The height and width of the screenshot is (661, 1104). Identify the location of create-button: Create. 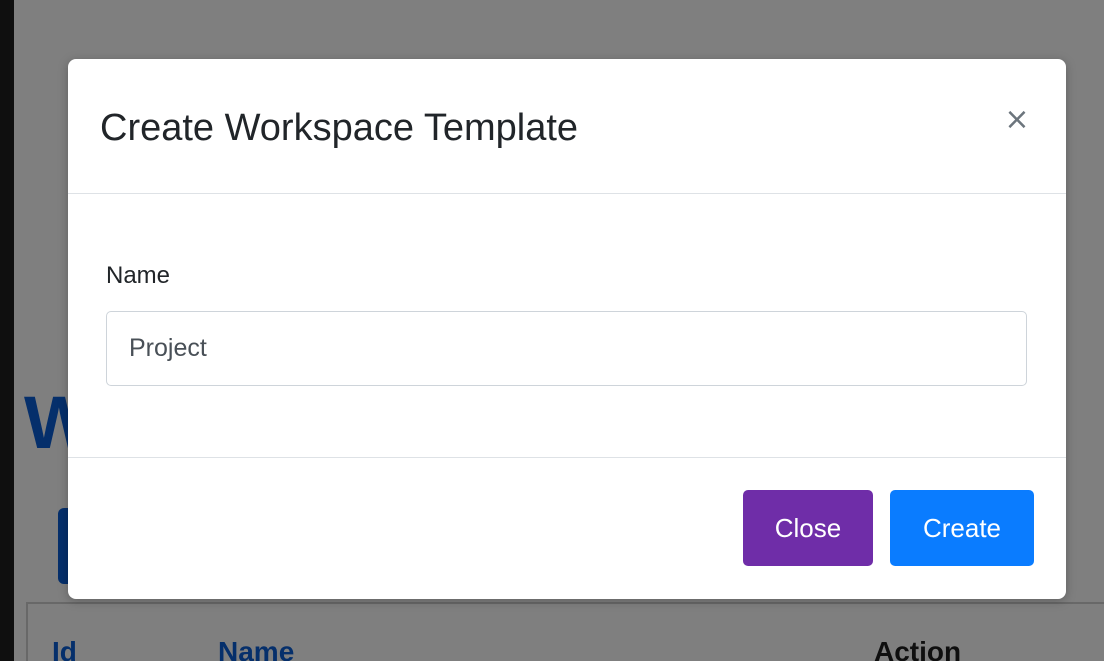
(962, 528).